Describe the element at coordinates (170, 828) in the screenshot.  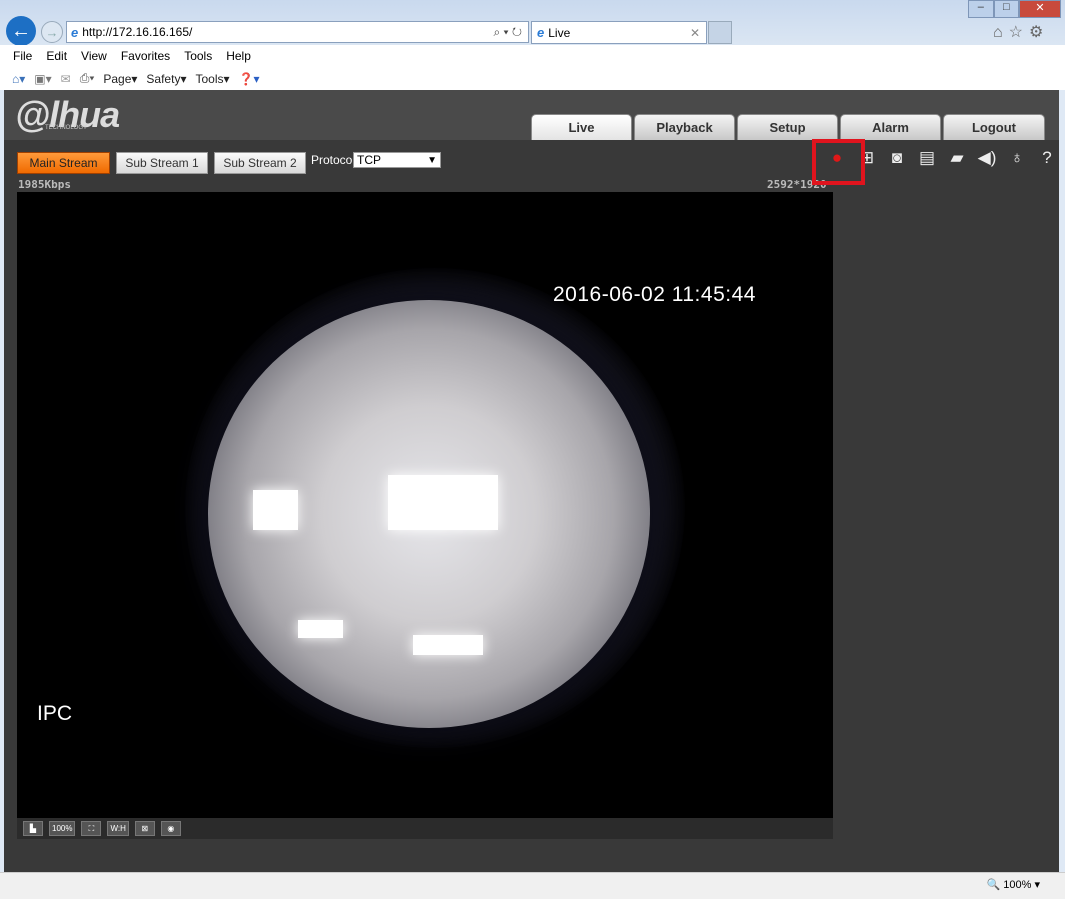
I see `eye-icon: ◉` at that location.